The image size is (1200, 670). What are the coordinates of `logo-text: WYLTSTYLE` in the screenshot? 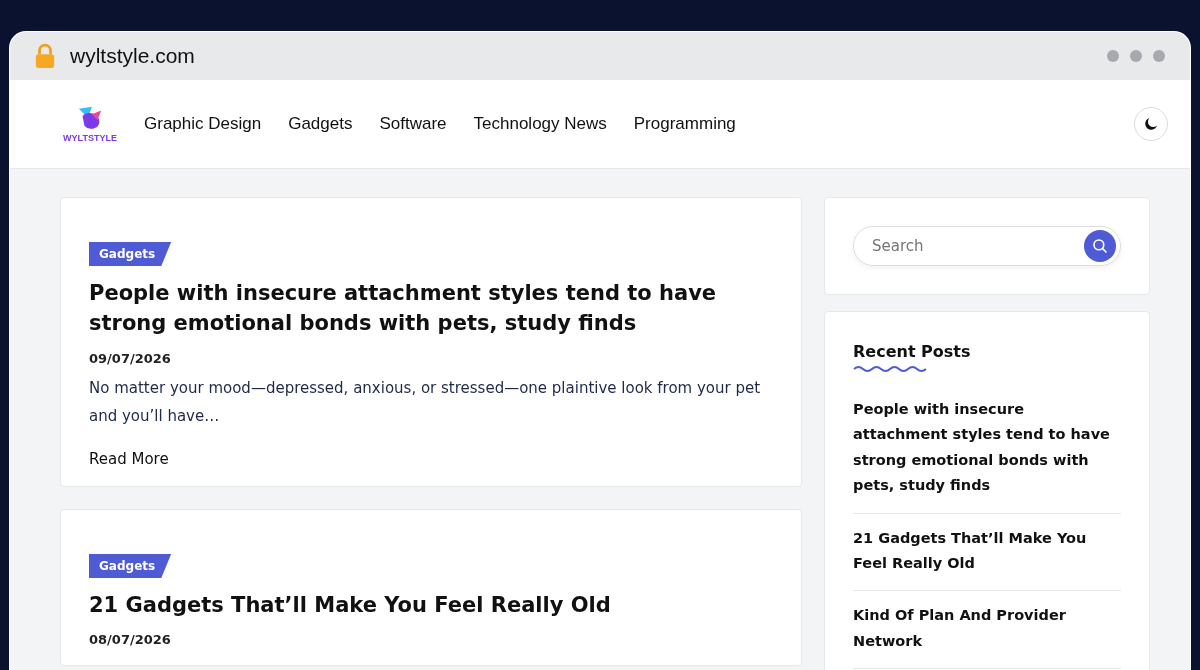 It's located at (90, 138).